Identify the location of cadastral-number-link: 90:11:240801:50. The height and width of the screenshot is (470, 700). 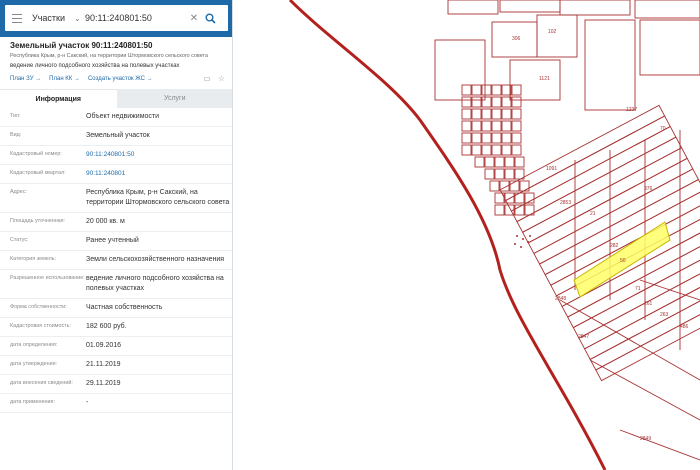
(158, 155).